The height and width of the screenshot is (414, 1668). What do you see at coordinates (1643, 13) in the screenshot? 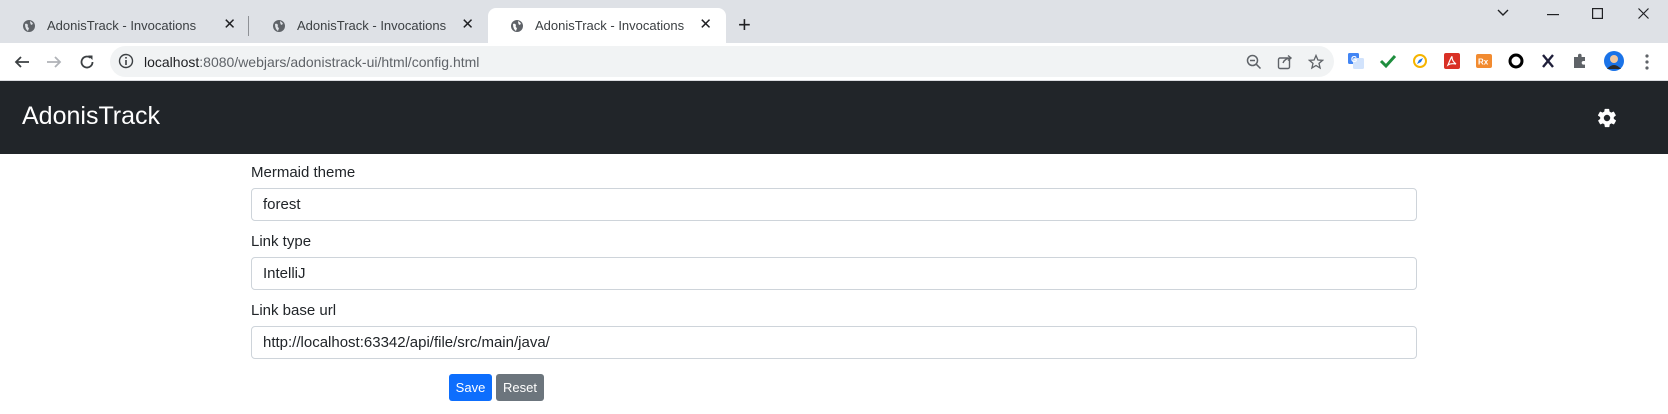
I see `window-close-icon` at bounding box center [1643, 13].